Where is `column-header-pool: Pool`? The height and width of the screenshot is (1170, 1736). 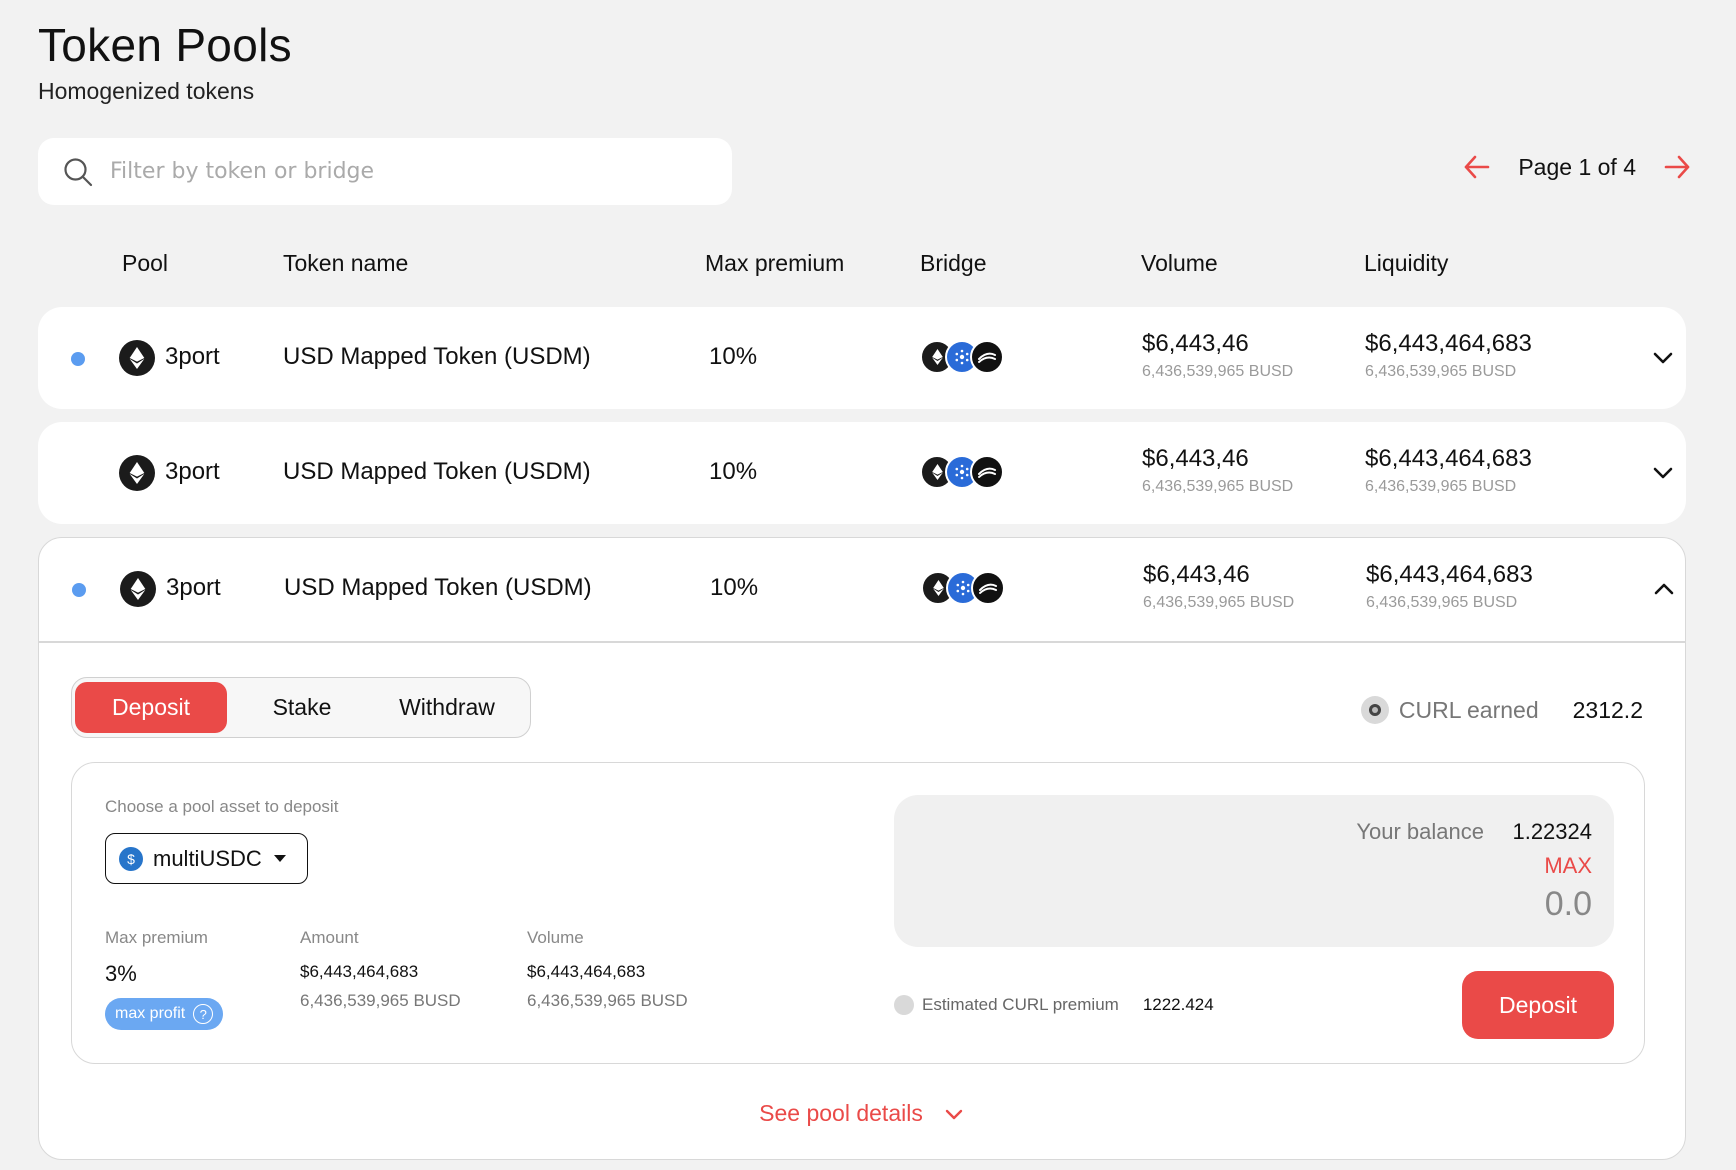
column-header-pool: Pool is located at coordinates (145, 263).